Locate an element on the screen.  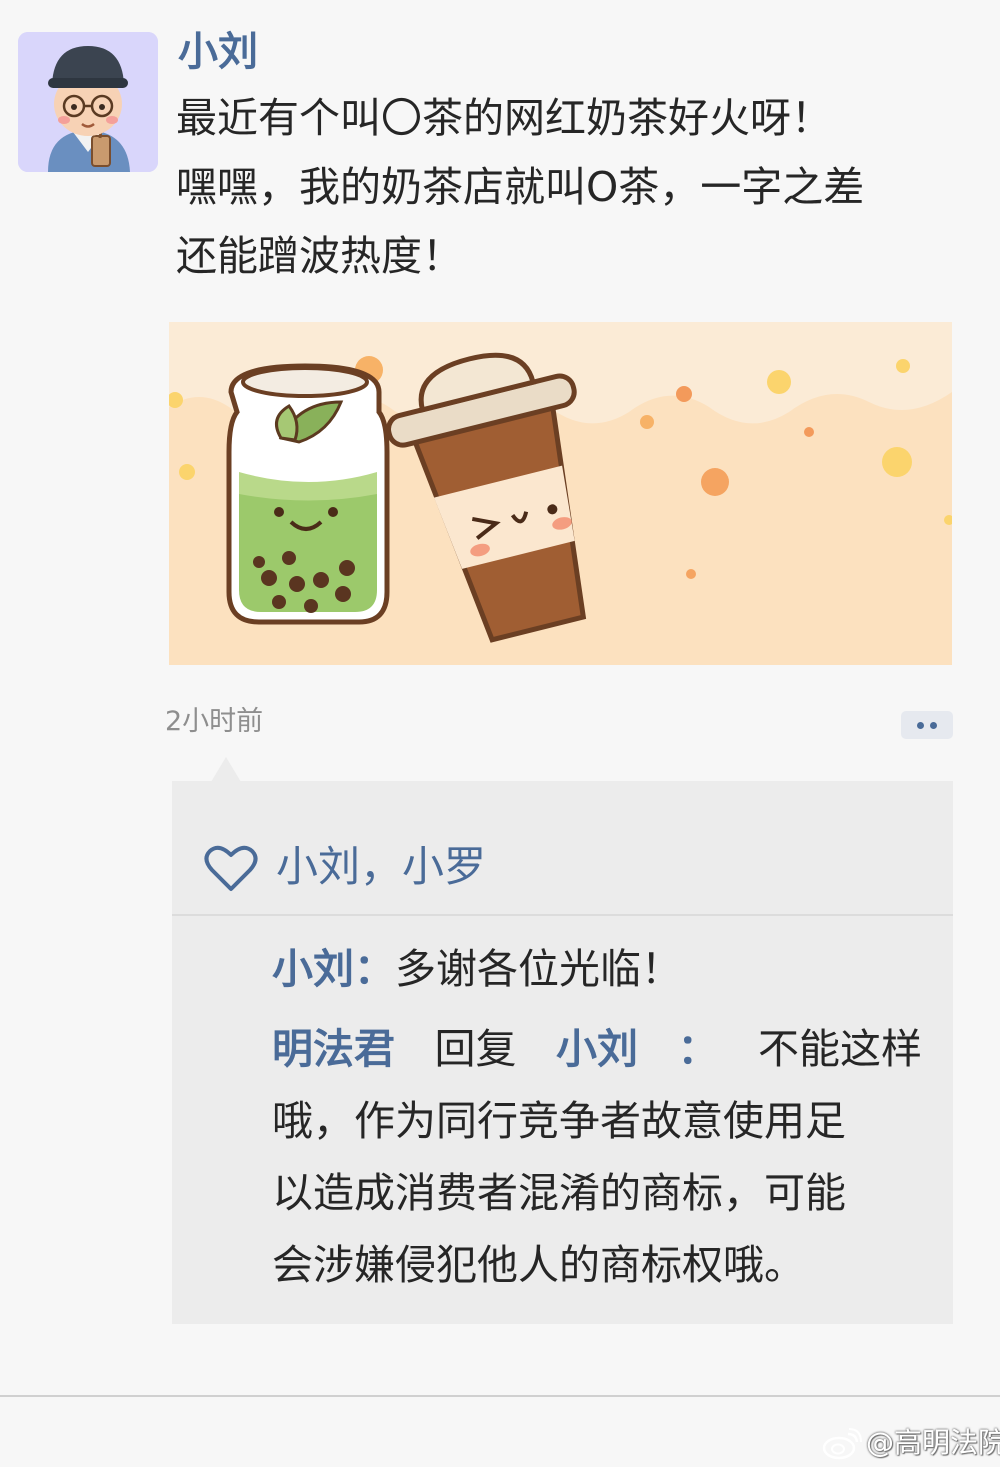
watermark: @高明法院 is located at coordinates (911, 1443).